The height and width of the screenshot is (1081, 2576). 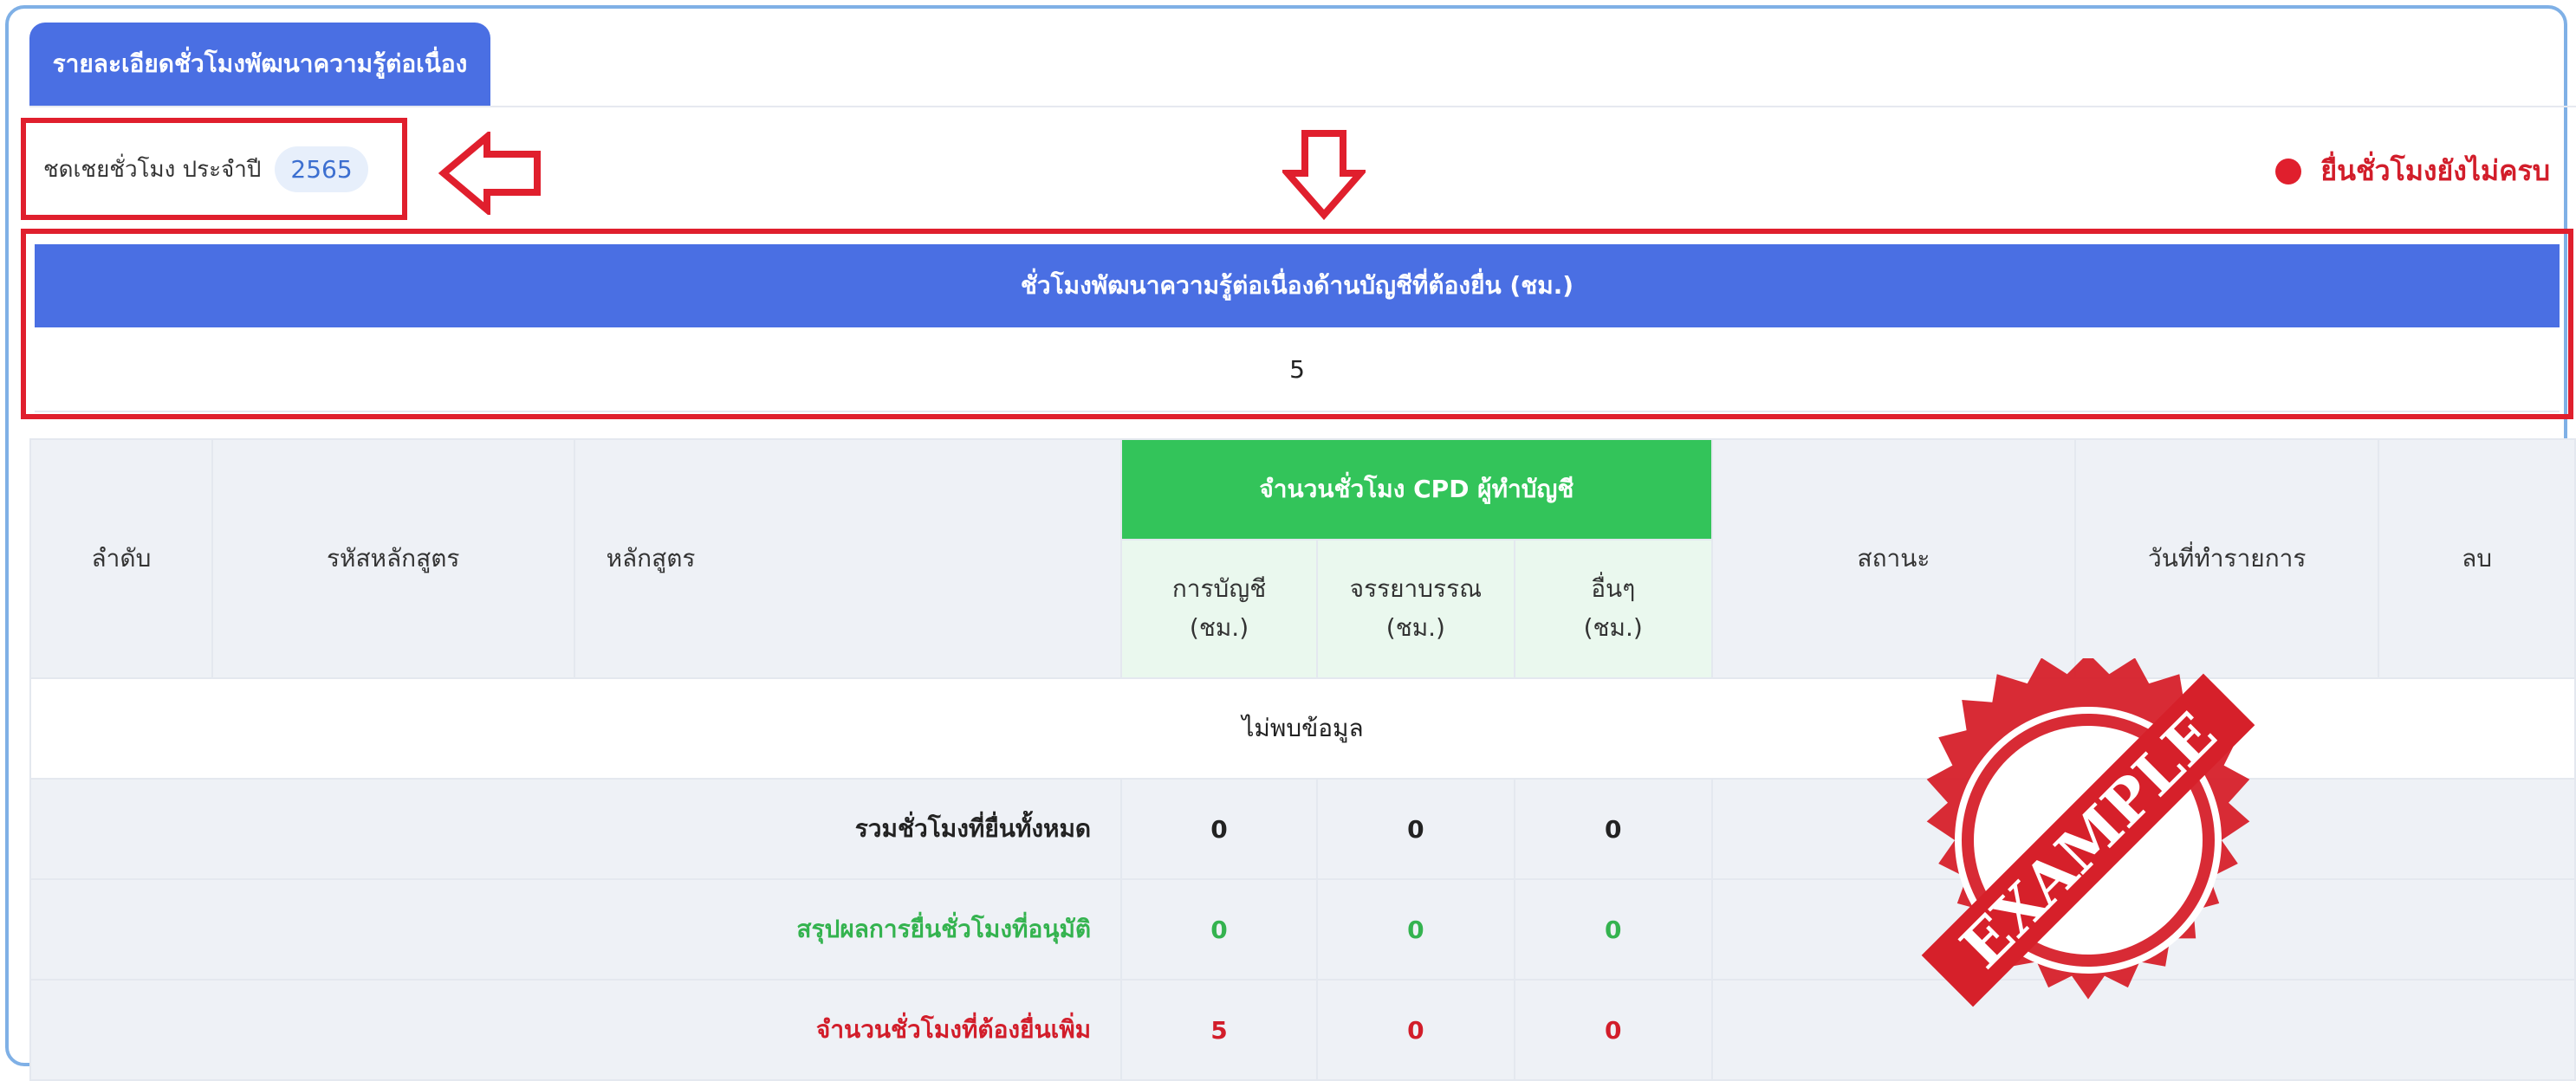 What do you see at coordinates (1613, 930) in the screenshot?
I see `approved-other: 0` at bounding box center [1613, 930].